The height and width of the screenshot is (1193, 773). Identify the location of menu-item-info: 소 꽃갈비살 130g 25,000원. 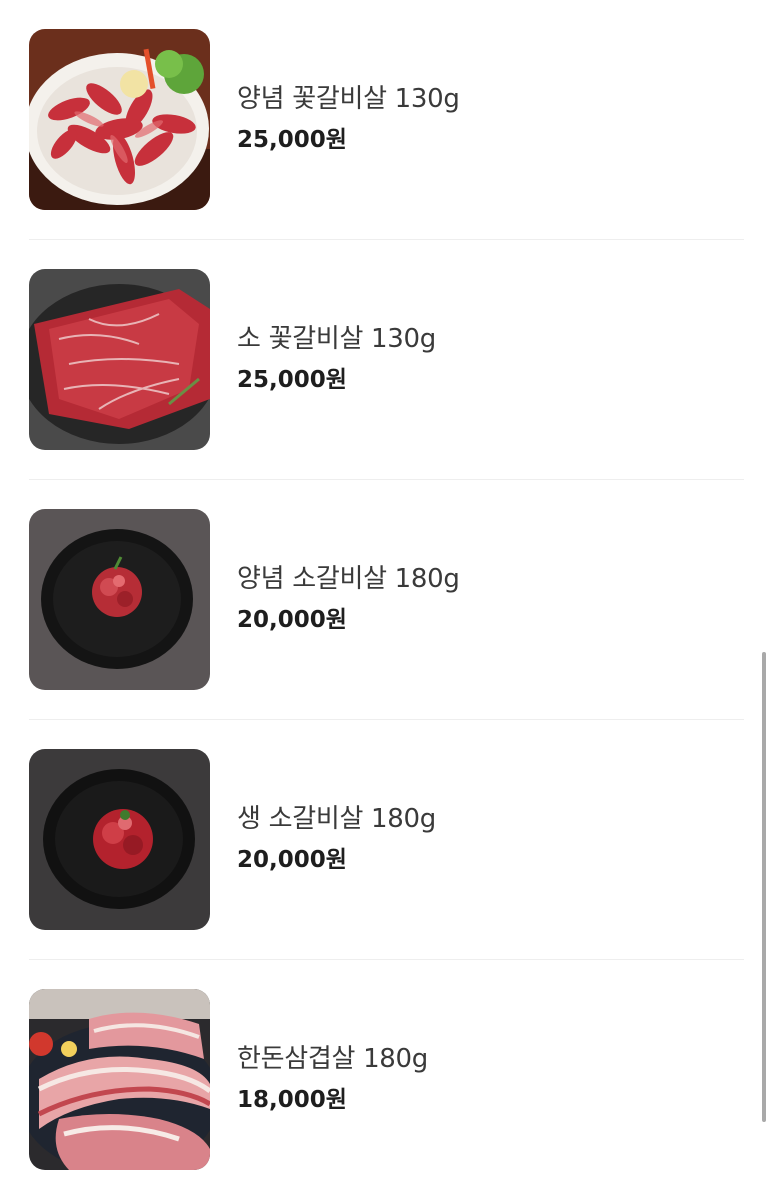
(336, 358).